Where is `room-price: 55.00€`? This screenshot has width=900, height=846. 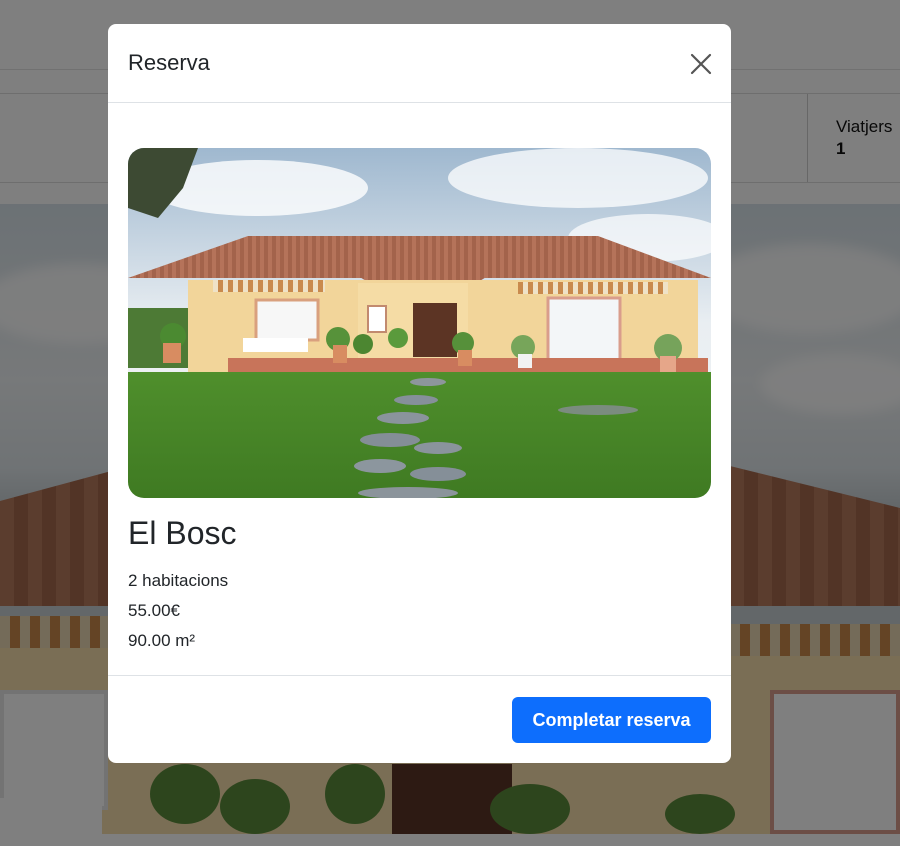 room-price: 55.00€ is located at coordinates (154, 610).